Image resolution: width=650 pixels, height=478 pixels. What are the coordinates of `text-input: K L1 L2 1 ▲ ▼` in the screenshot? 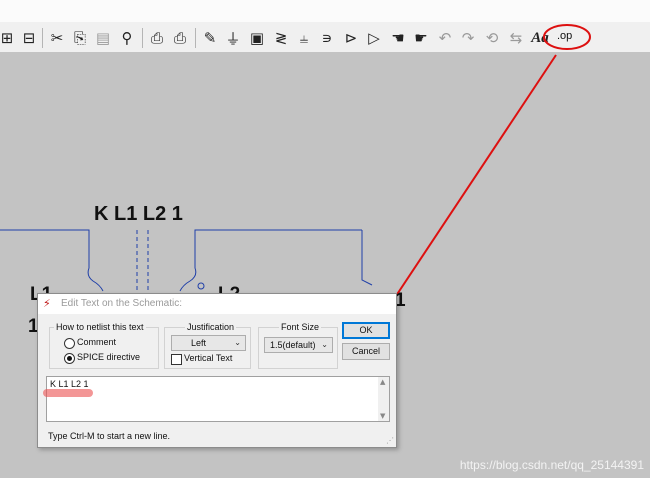 It's located at (218, 399).